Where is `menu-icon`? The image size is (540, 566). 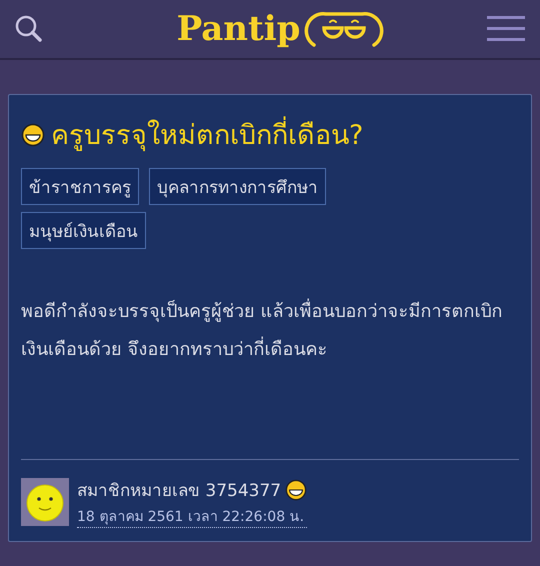
menu-icon is located at coordinates (506, 29).